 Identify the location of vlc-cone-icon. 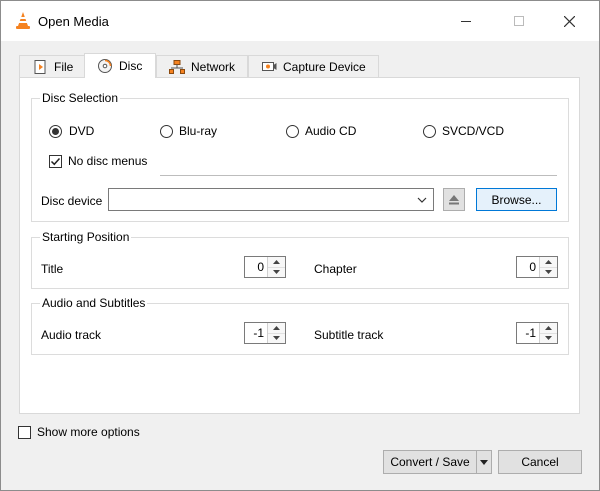
(23, 20).